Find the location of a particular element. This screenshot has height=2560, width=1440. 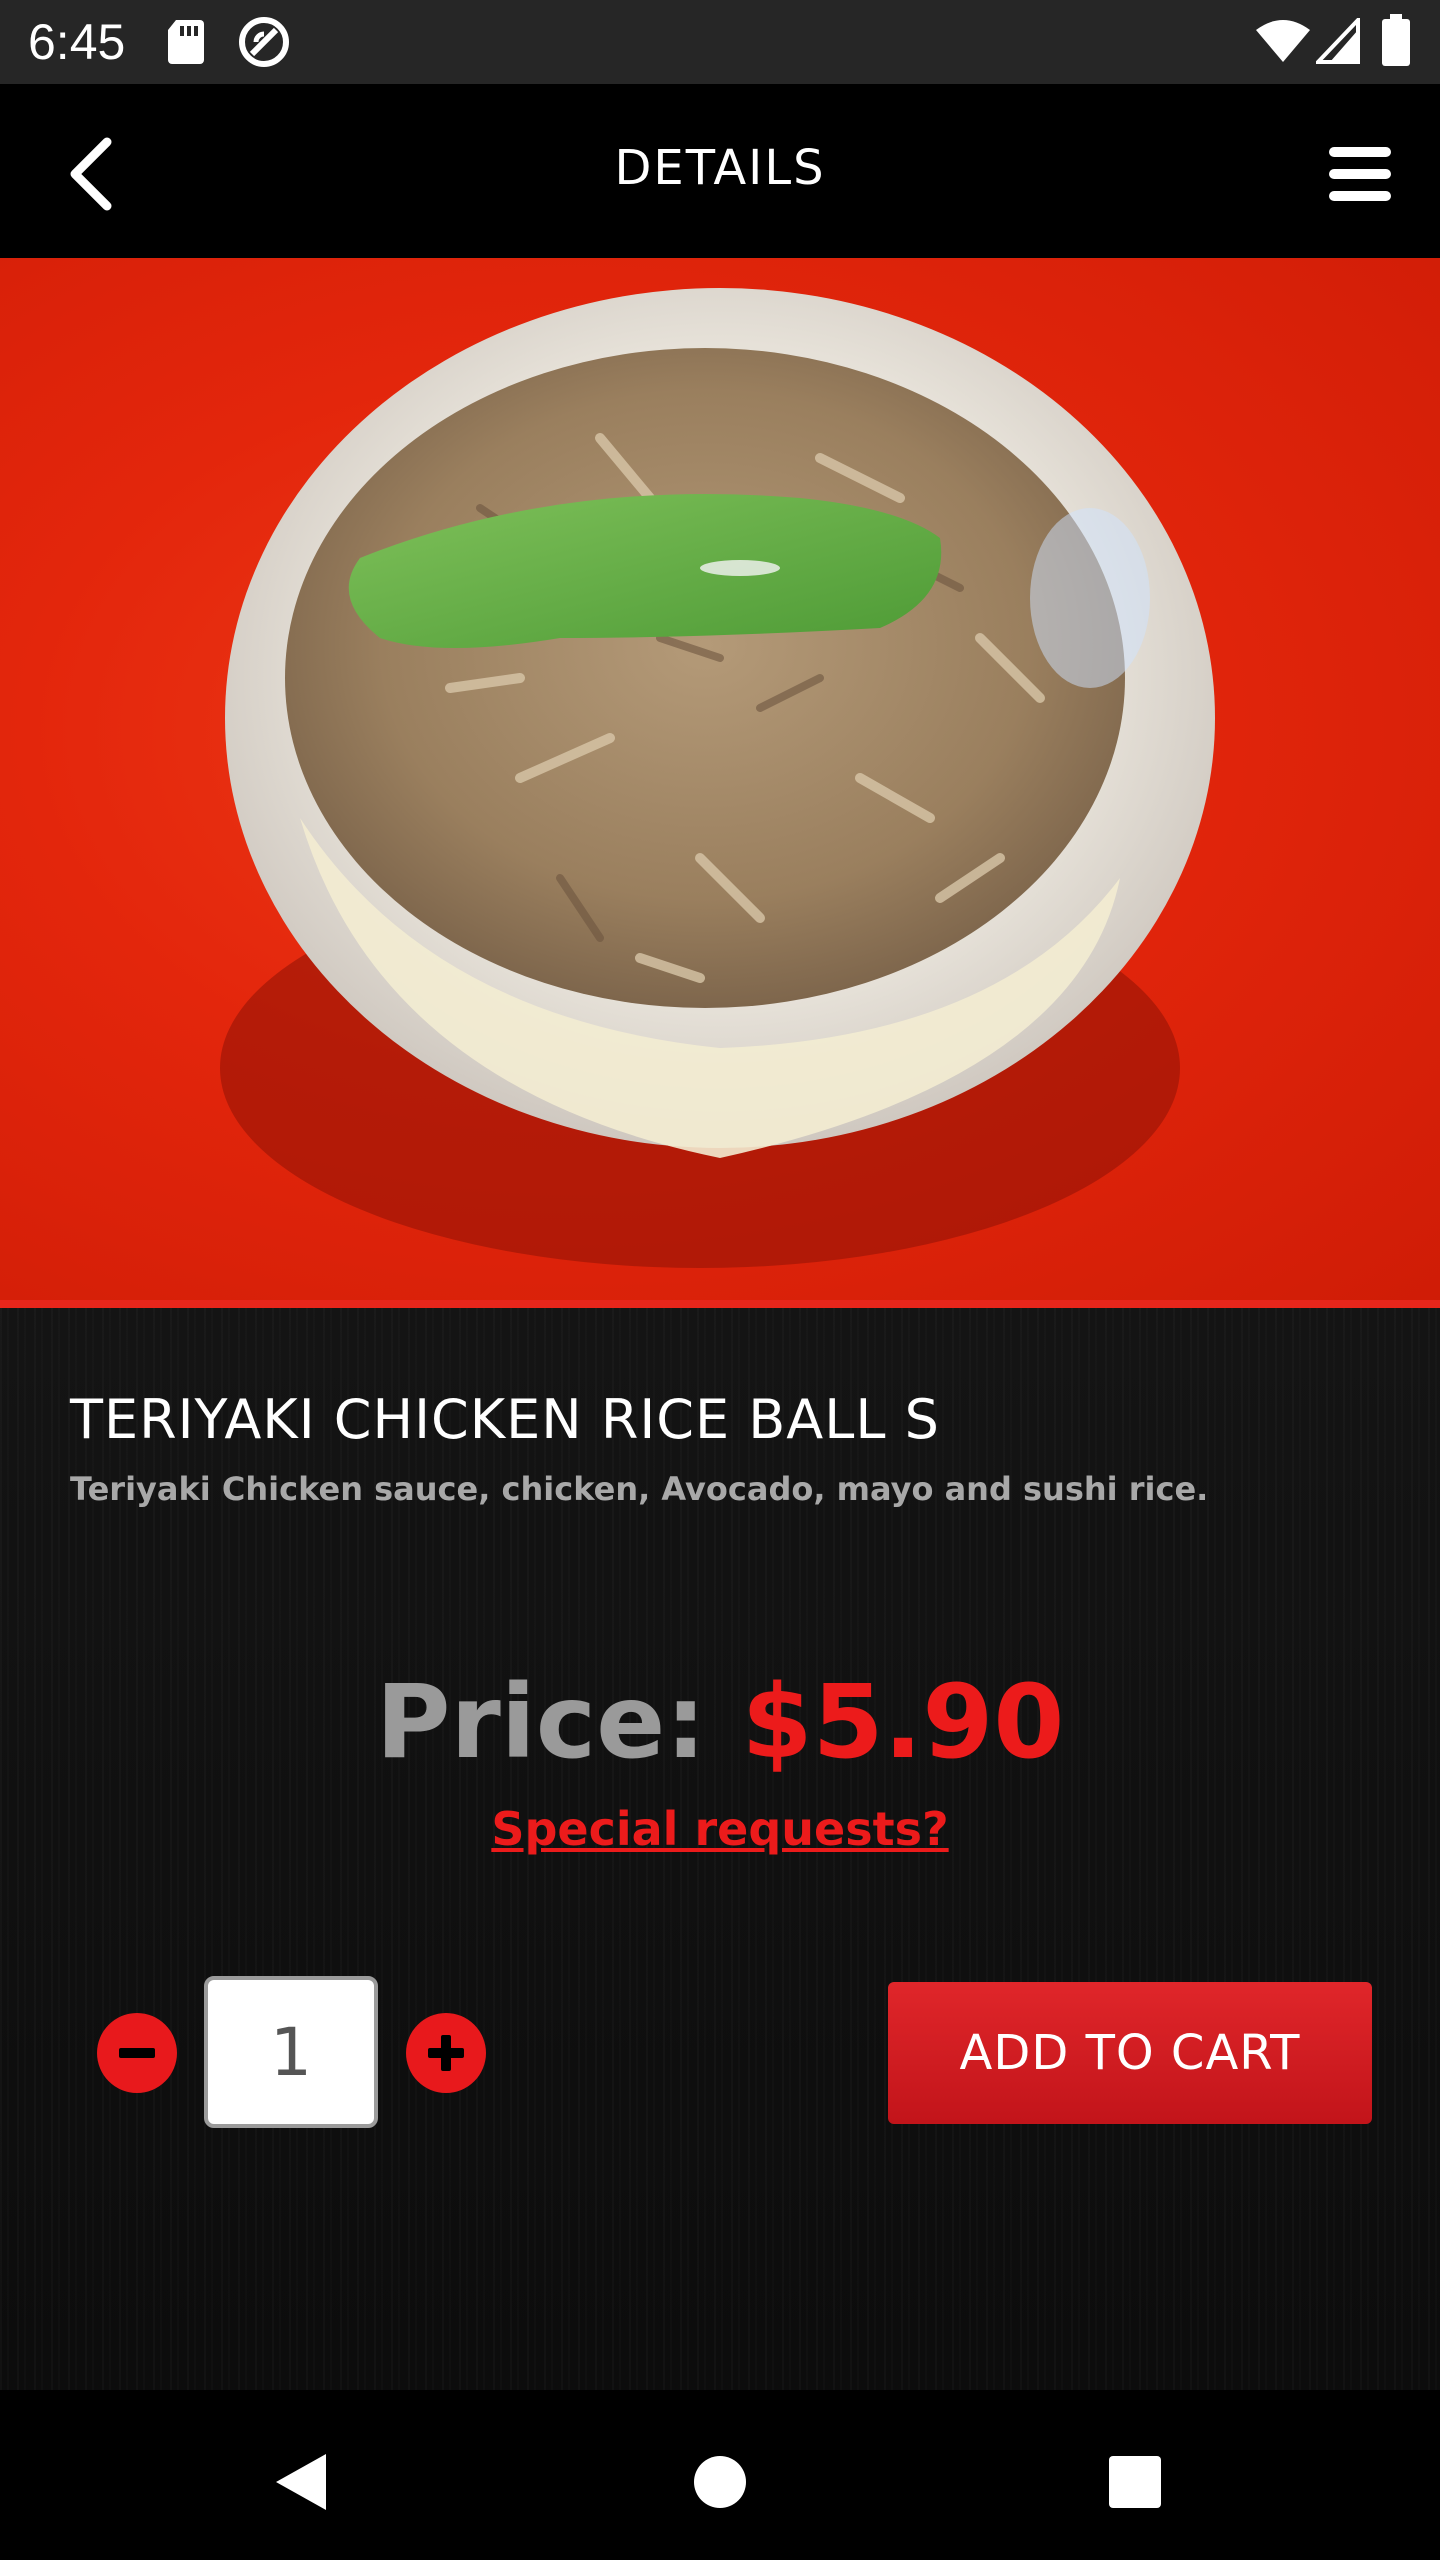

back-triangle-icon is located at coordinates (301, 2482).